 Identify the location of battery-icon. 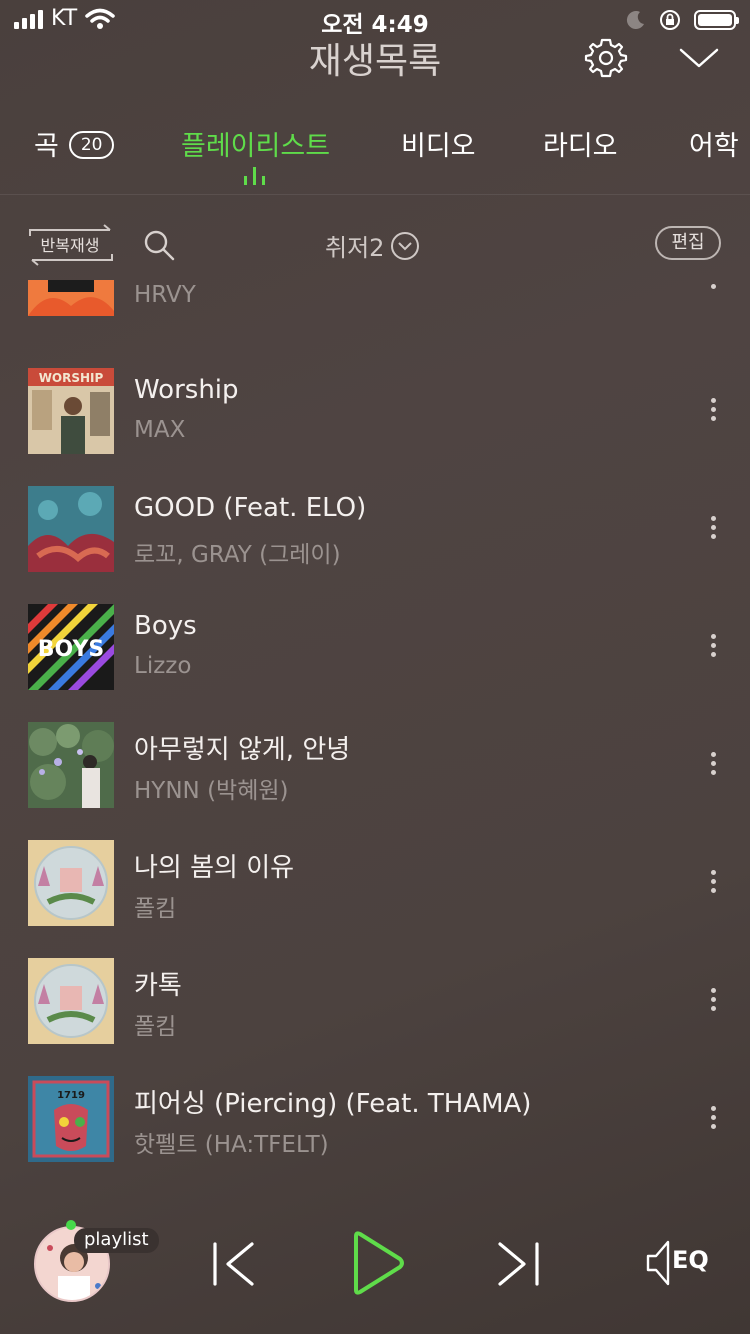
(716, 20).